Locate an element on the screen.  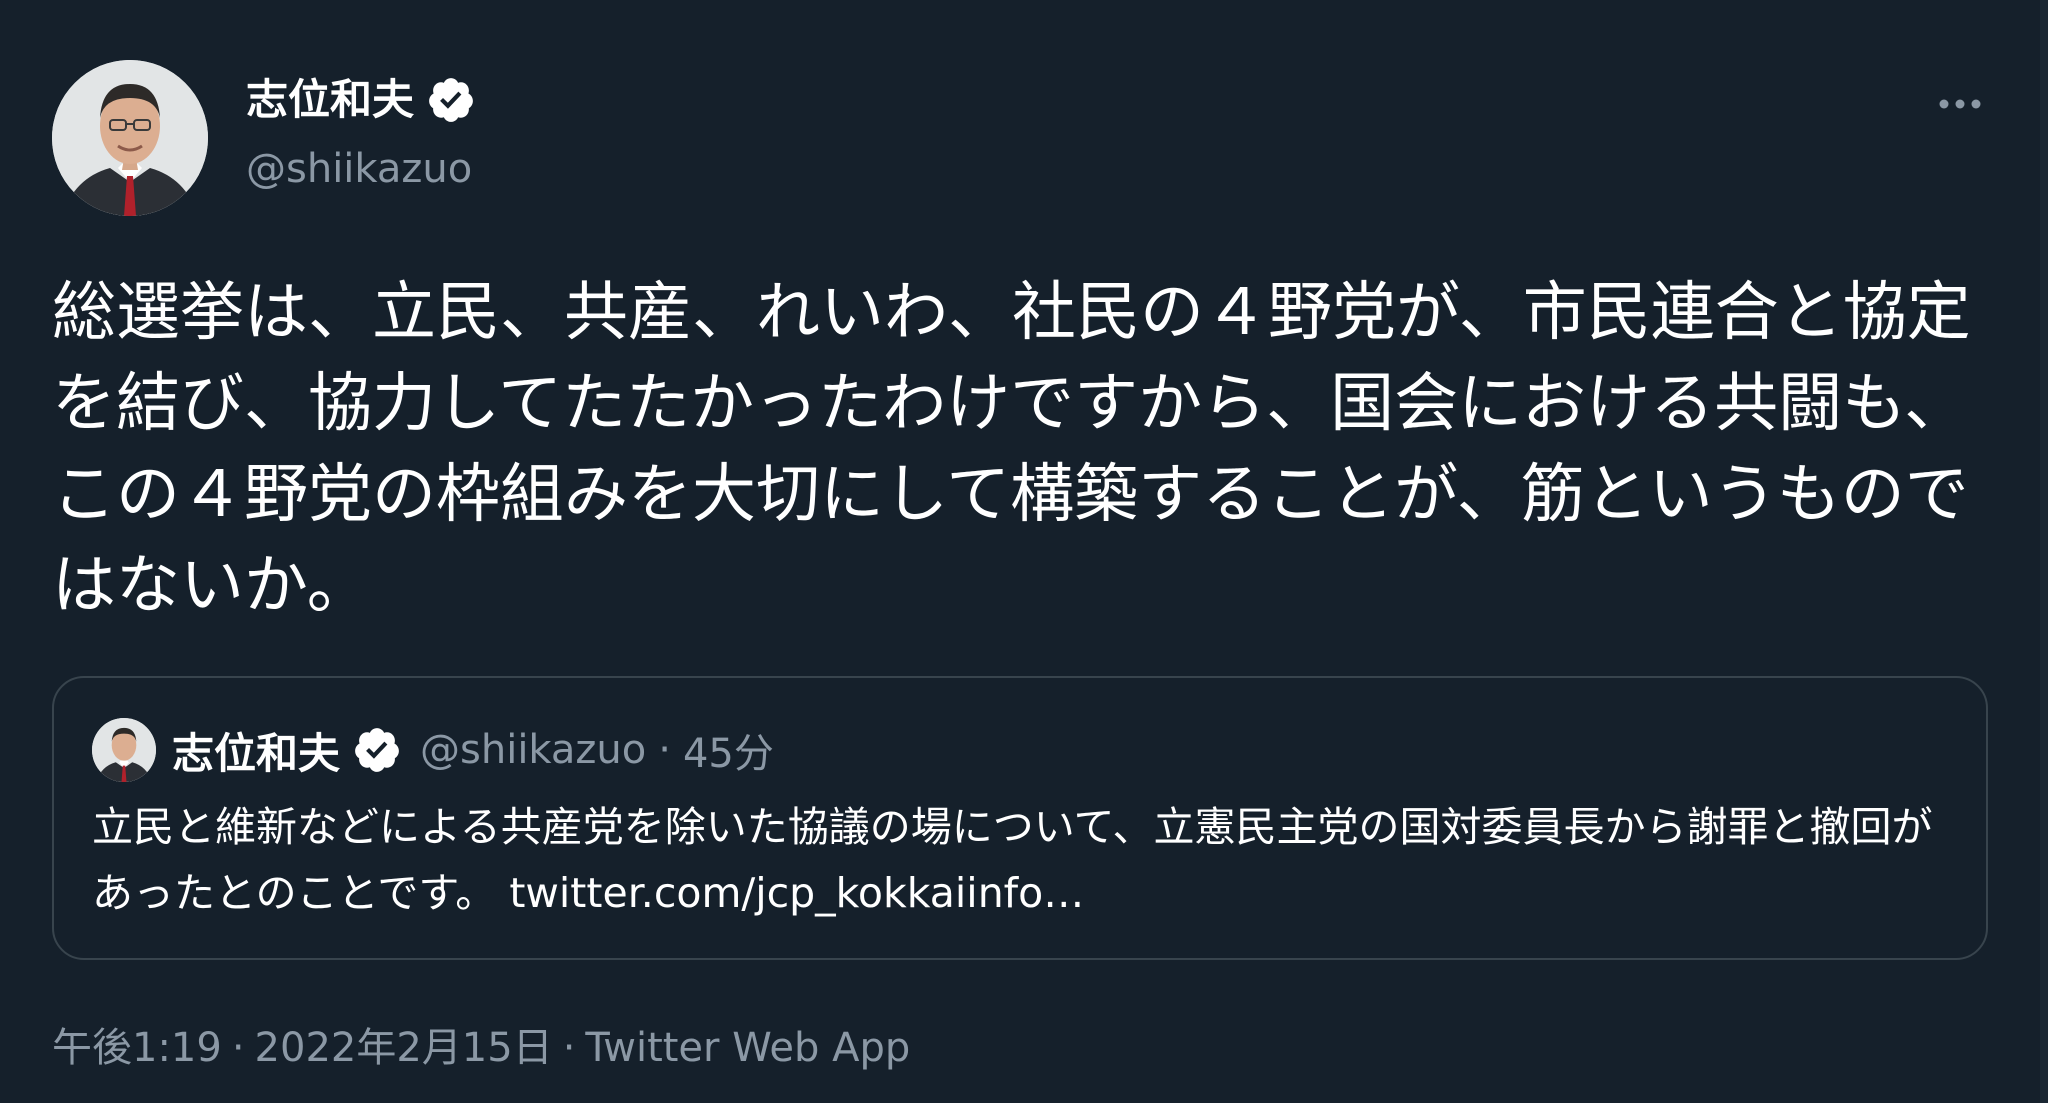
quoted-tweet-header: 志位和夫 @shiikazuo · 45分 is located at coordinates (433, 750).